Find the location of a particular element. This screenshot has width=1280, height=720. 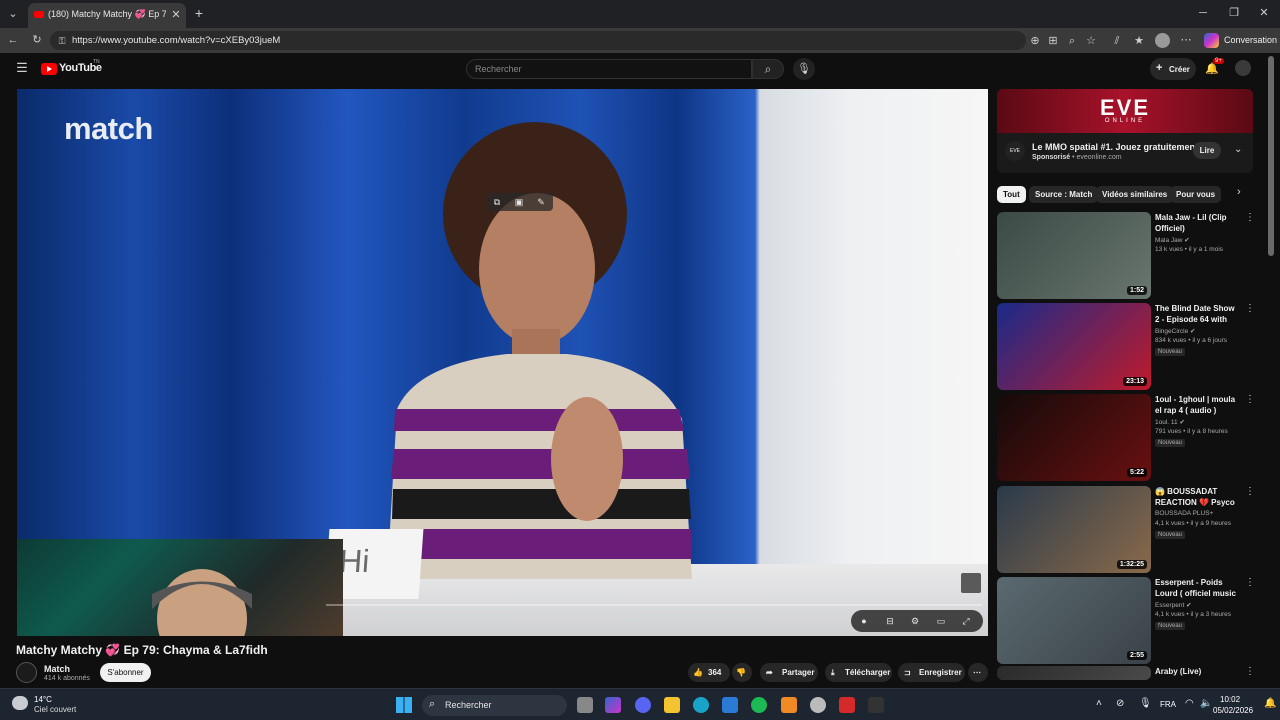

app-icon is located at coordinates (818, 705).